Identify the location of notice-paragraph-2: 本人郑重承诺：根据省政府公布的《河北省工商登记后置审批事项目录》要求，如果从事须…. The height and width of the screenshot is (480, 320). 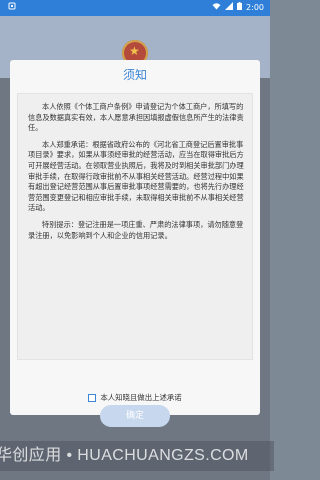
(136, 176).